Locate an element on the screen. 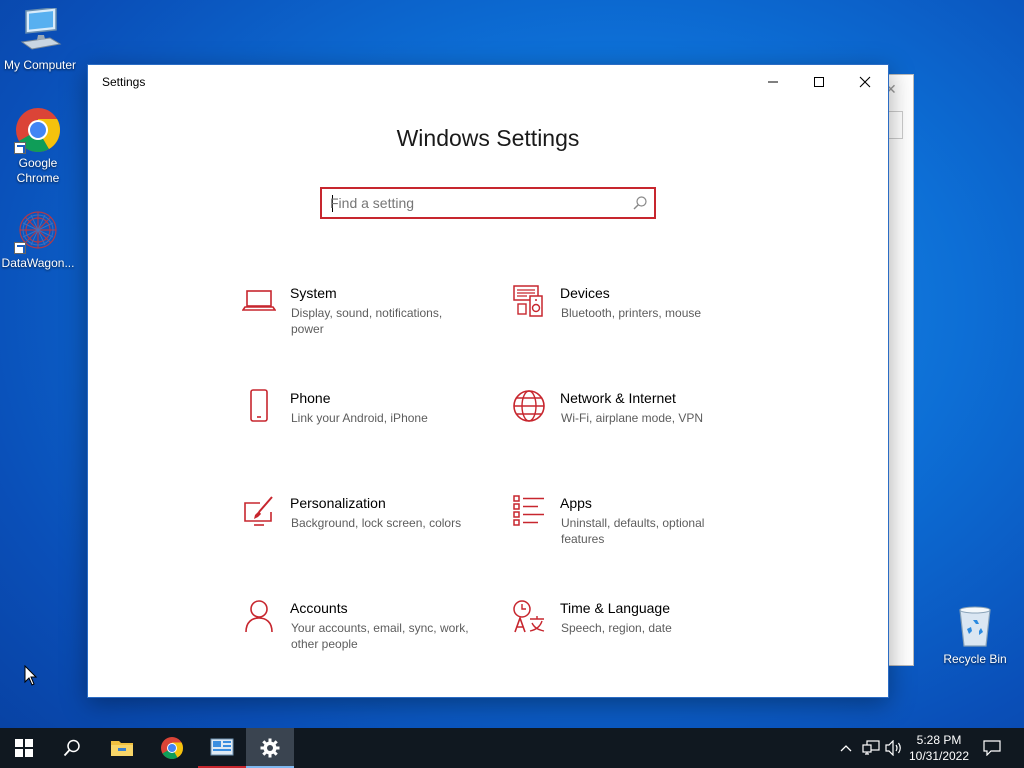  gear-icon is located at coordinates (270, 748).